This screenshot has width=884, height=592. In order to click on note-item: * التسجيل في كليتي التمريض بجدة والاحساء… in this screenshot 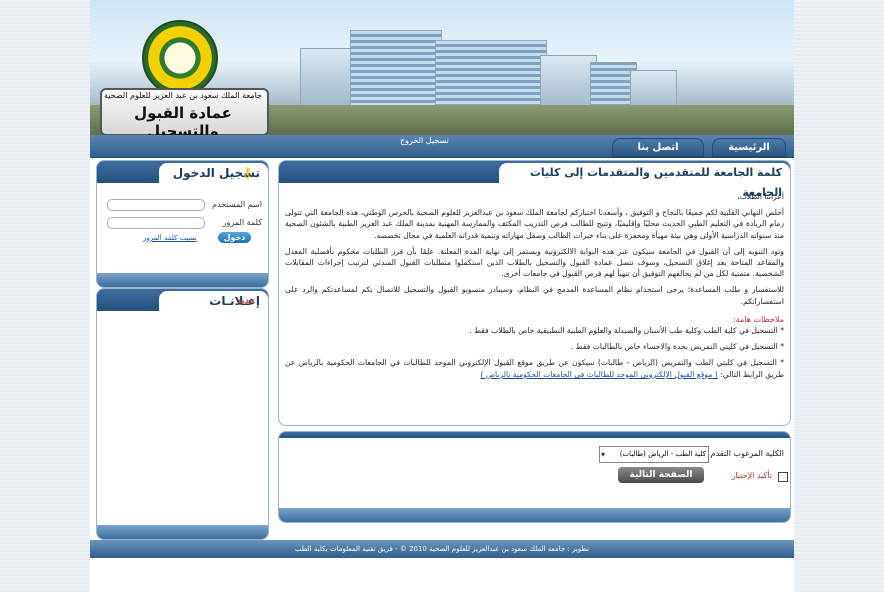, I will do `click(677, 347)`.